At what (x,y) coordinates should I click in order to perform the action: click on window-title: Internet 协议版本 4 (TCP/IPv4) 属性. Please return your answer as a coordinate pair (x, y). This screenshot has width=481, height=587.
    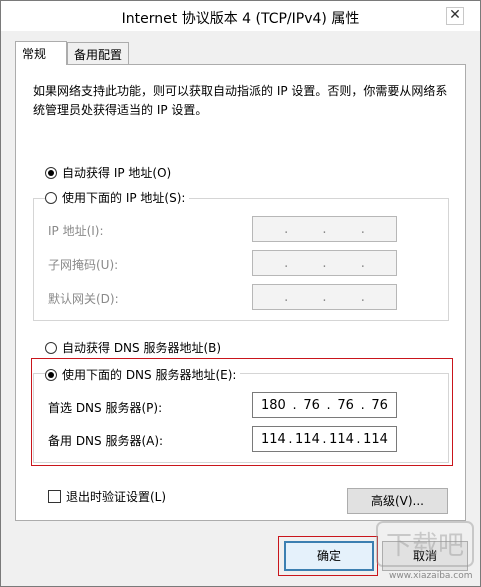
    Looking at the image, I should click on (240, 19).